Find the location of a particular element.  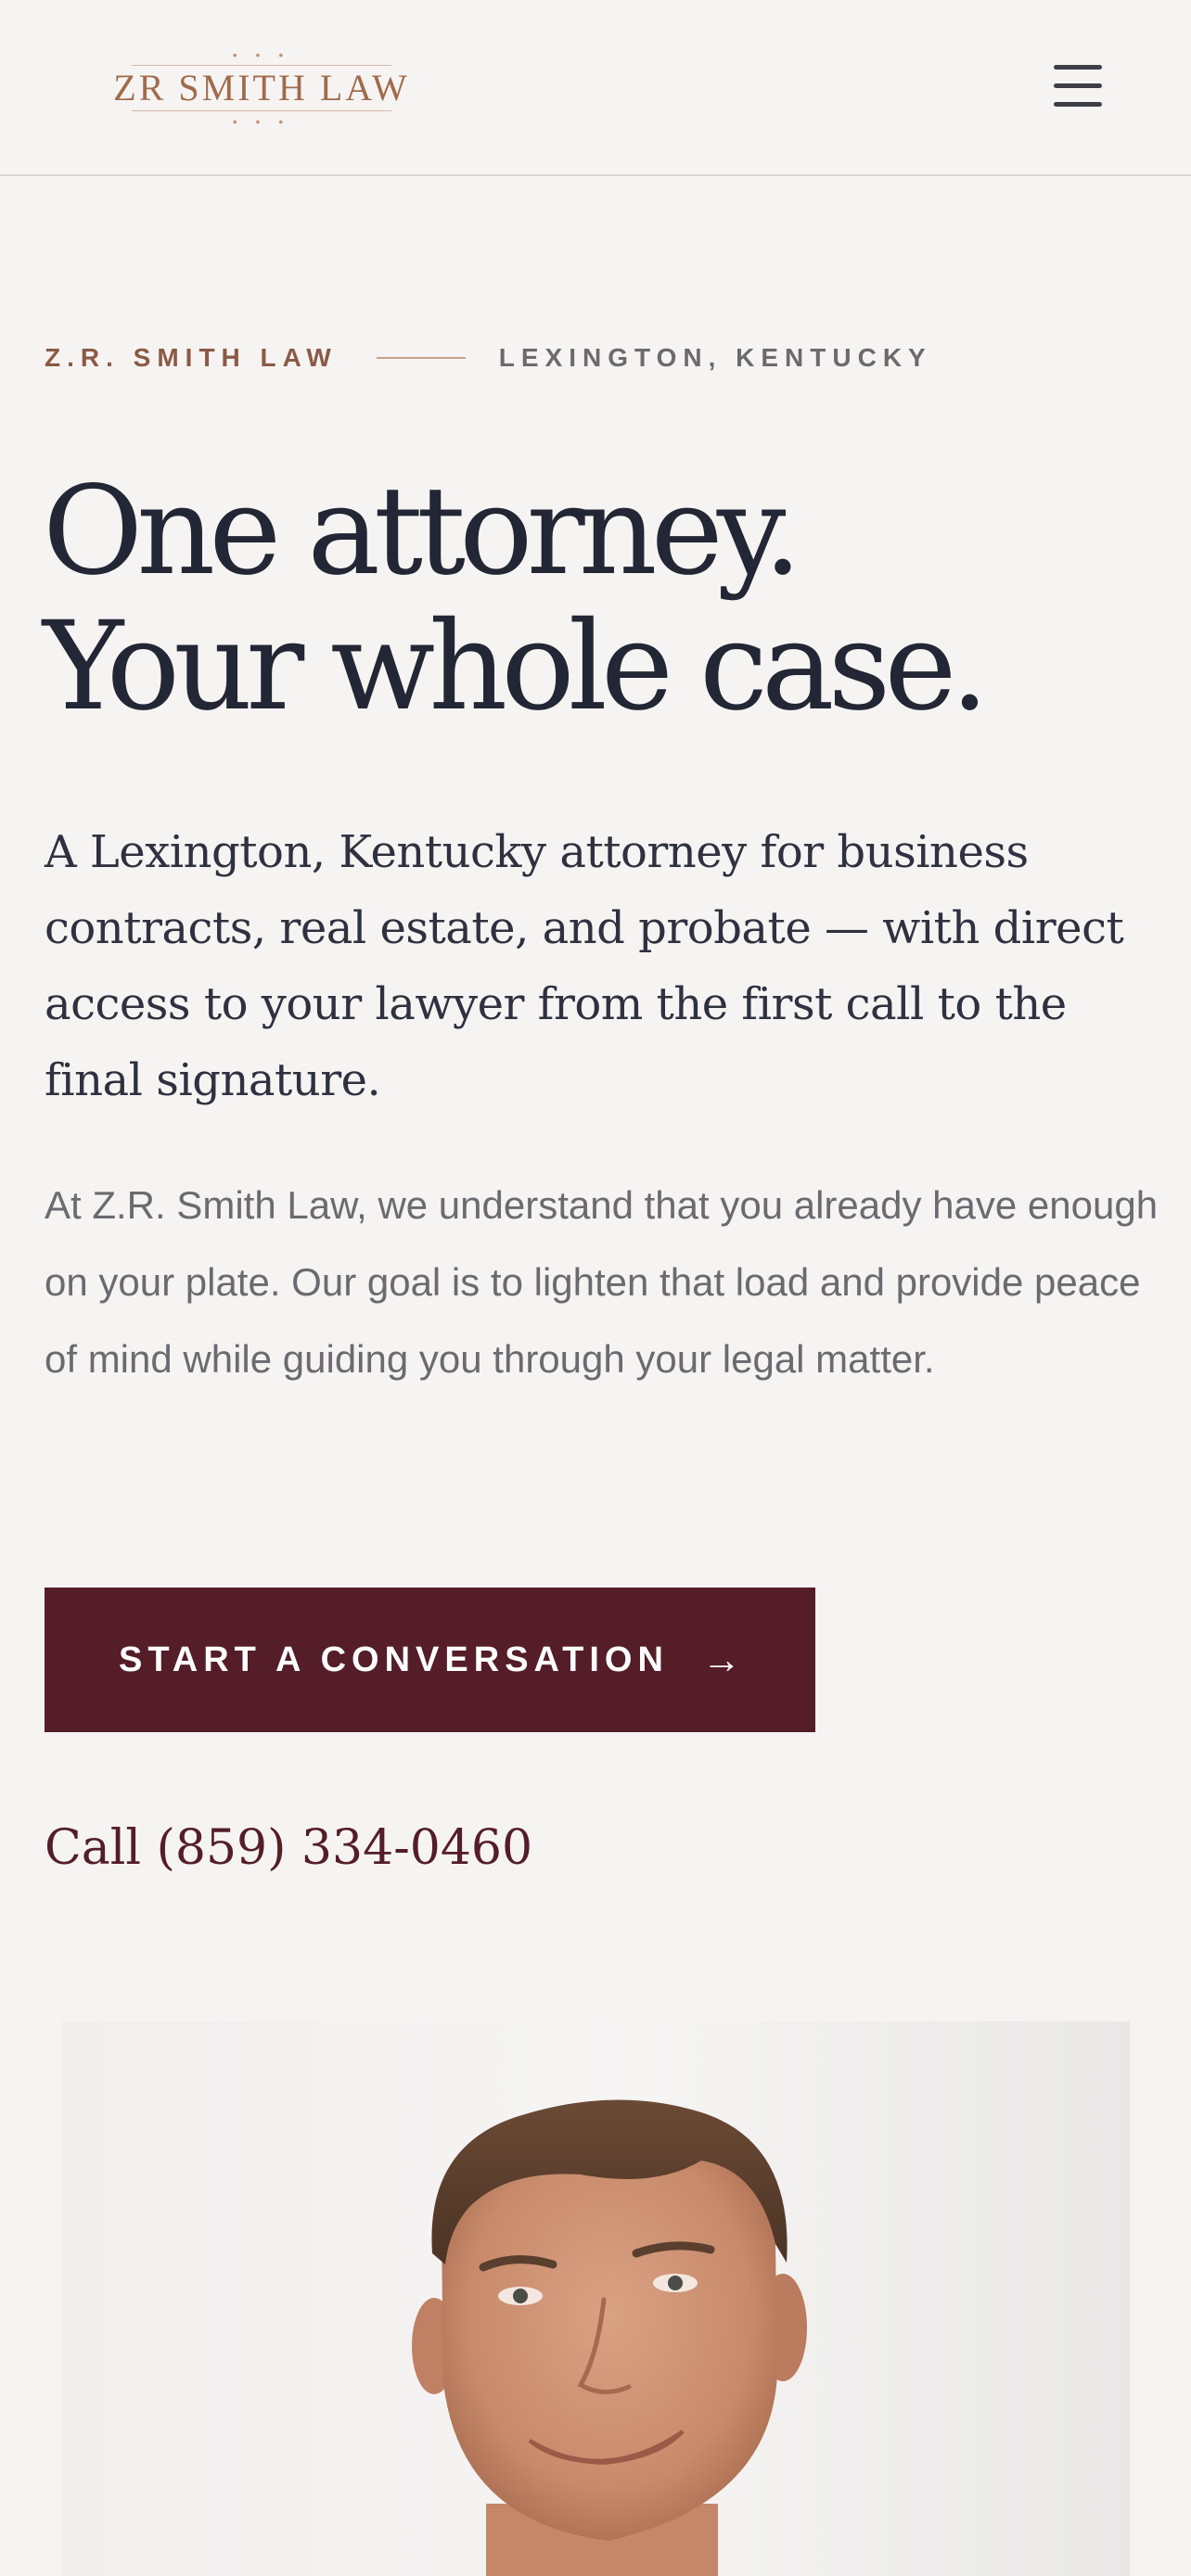

eyebrow-divider is located at coordinates (421, 358).